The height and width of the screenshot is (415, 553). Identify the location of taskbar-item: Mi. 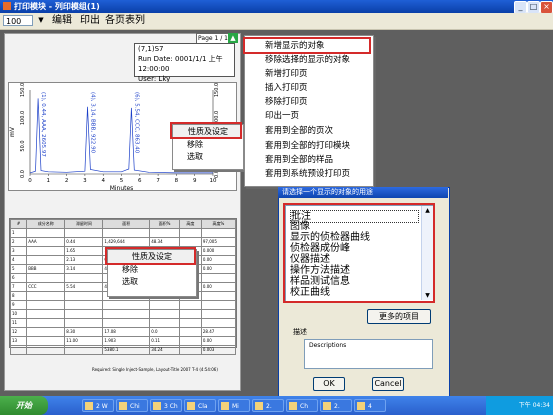
(234, 405).